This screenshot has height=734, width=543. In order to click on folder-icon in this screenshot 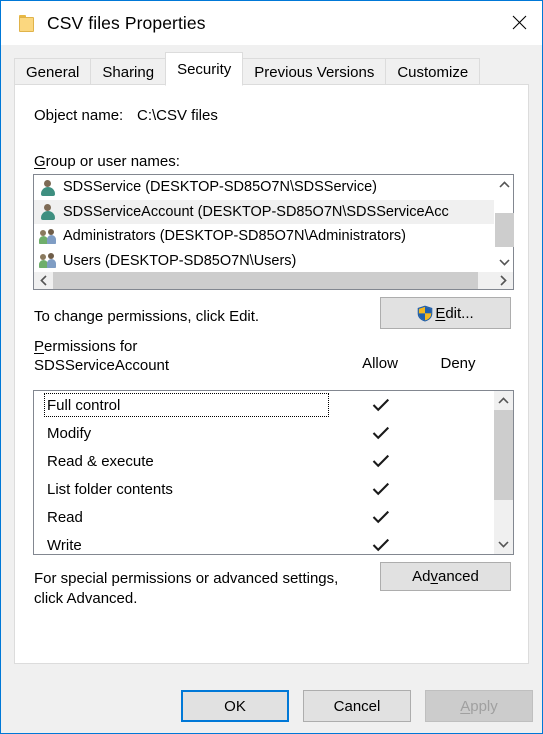, I will do `click(26, 23)`.